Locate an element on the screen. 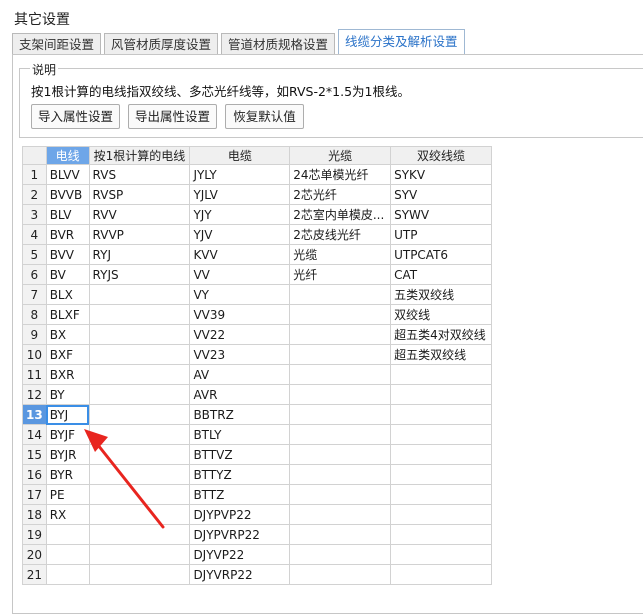 Image resolution: width=643 pixels, height=614 pixels. grid-cell: BLX is located at coordinates (67, 294).